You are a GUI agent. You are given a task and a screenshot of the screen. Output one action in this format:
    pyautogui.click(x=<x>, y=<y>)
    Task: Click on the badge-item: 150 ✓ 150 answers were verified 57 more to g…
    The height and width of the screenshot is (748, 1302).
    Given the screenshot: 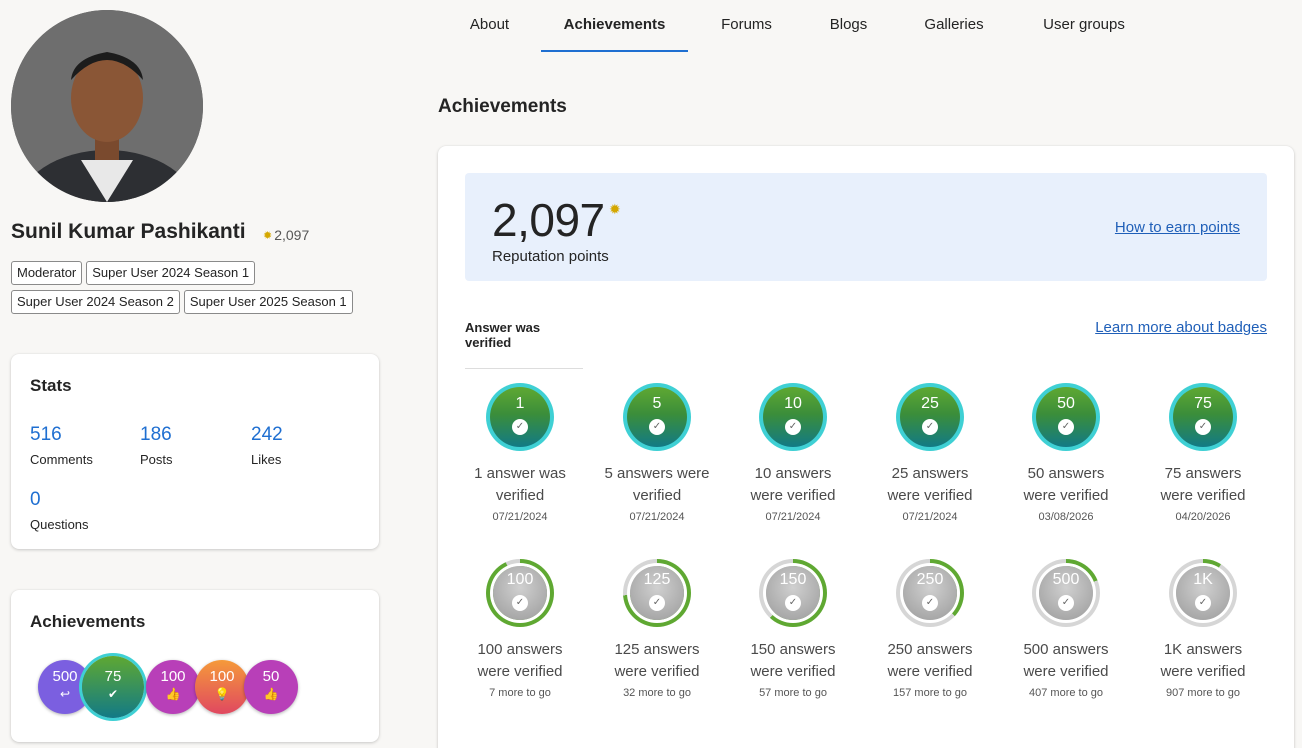 What is the action you would take?
    pyautogui.click(x=793, y=629)
    